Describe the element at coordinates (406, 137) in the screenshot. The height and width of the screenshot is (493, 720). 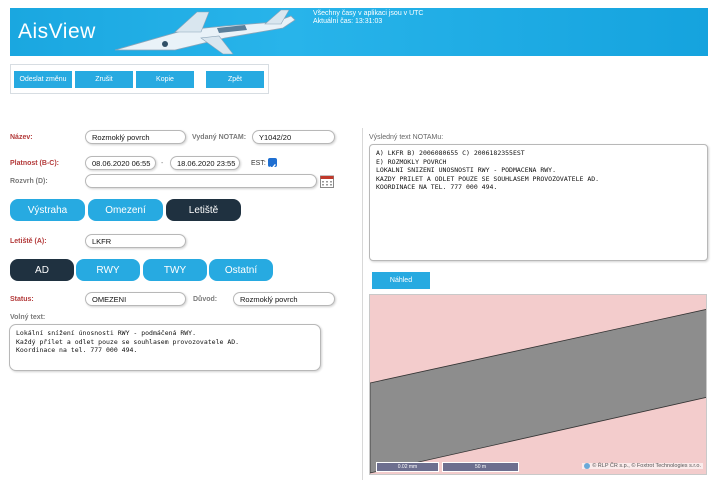
I see `result-label: Výsledný text NOTAMu:` at that location.